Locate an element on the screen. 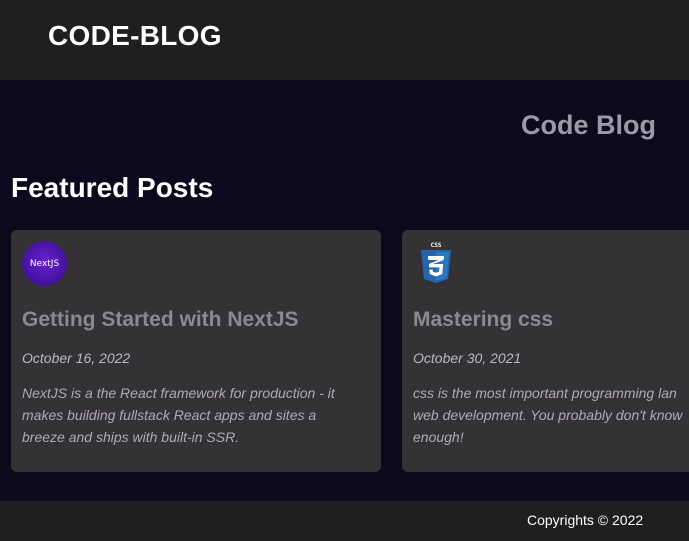 Image resolution: width=689 pixels, height=541 pixels. nextjs-logo-text: NextJS is located at coordinates (44, 263).